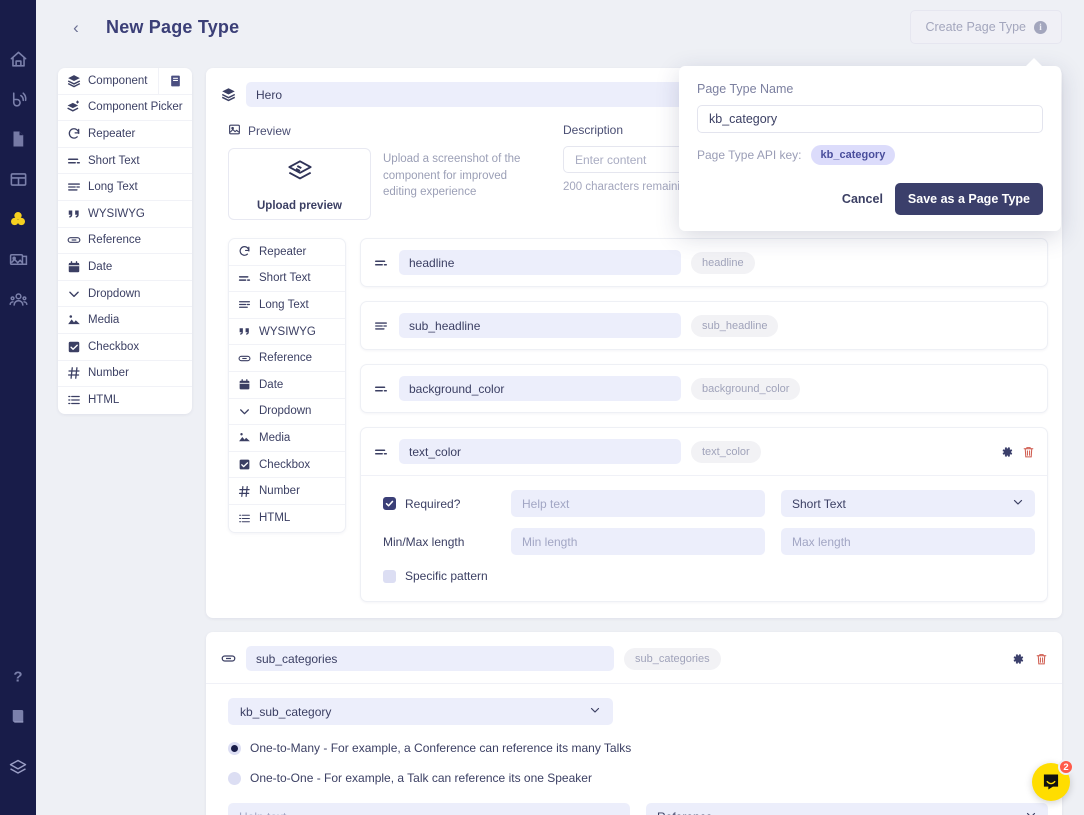 Image resolution: width=1084 pixels, height=815 pixels. I want to click on page-type-name-input, so click(870, 119).